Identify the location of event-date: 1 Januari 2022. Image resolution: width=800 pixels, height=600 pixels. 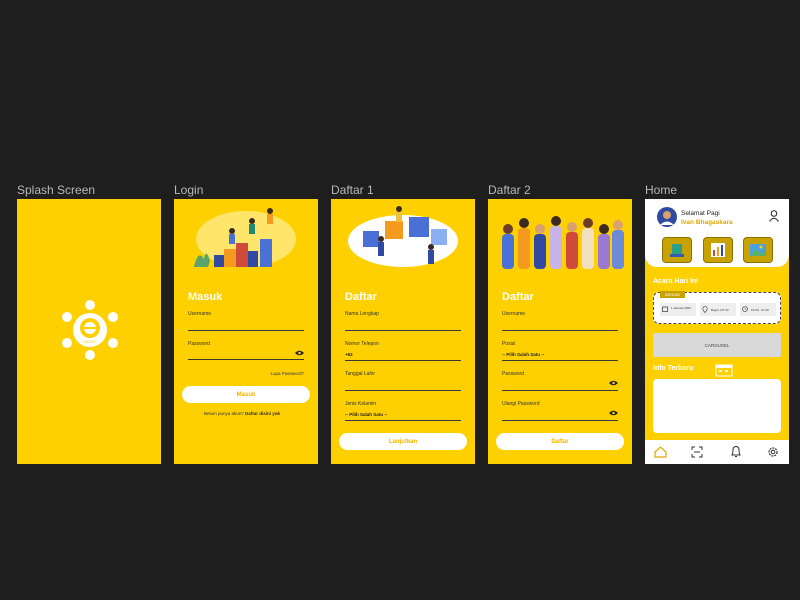
(681, 308).